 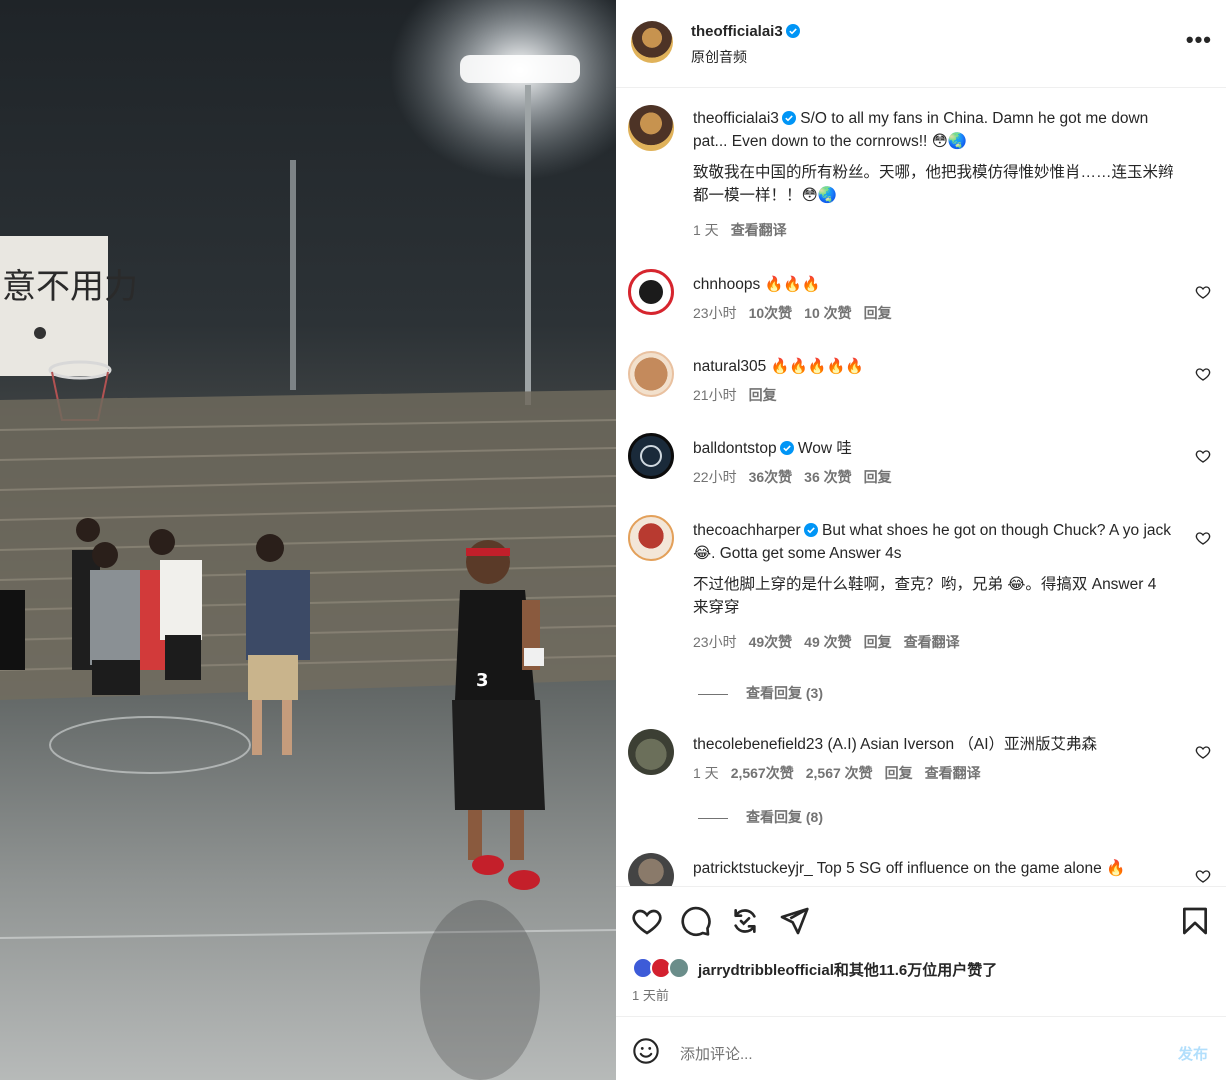 What do you see at coordinates (839, 773) in the screenshot?
I see `comment-like-count-alt: 2,567 次赞` at bounding box center [839, 773].